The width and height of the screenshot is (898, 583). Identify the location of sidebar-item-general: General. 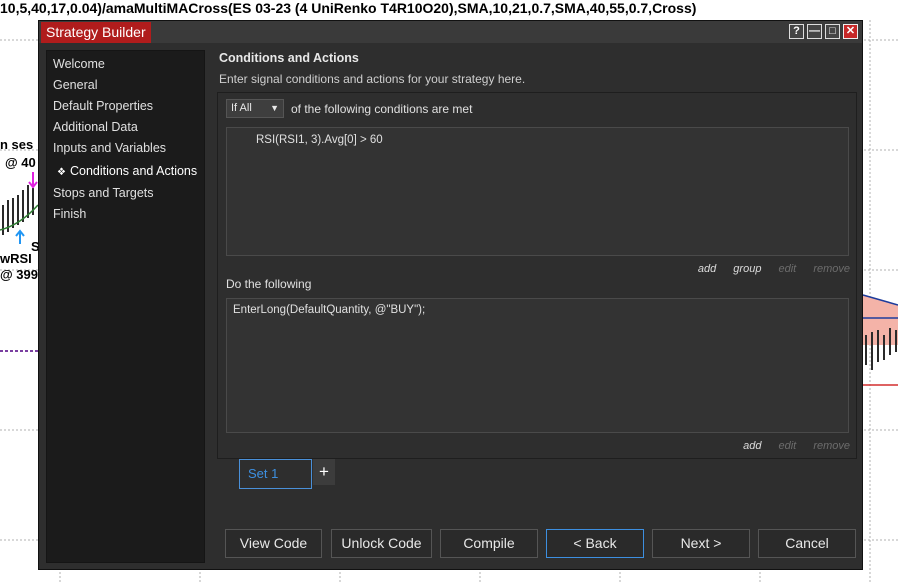
(75, 85).